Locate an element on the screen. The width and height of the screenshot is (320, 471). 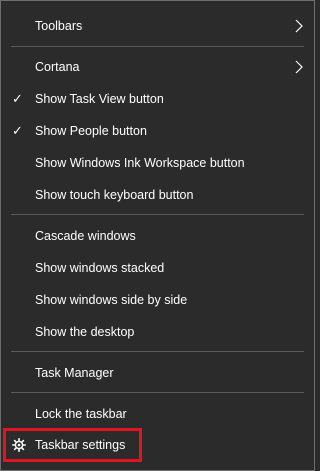
menu-item-label: Show Windows Ink Workspace button is located at coordinates (140, 163).